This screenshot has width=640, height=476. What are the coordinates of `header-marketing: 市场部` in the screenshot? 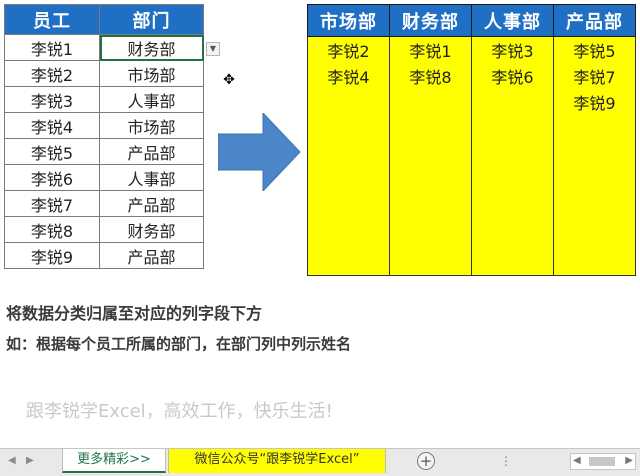 It's located at (348, 20).